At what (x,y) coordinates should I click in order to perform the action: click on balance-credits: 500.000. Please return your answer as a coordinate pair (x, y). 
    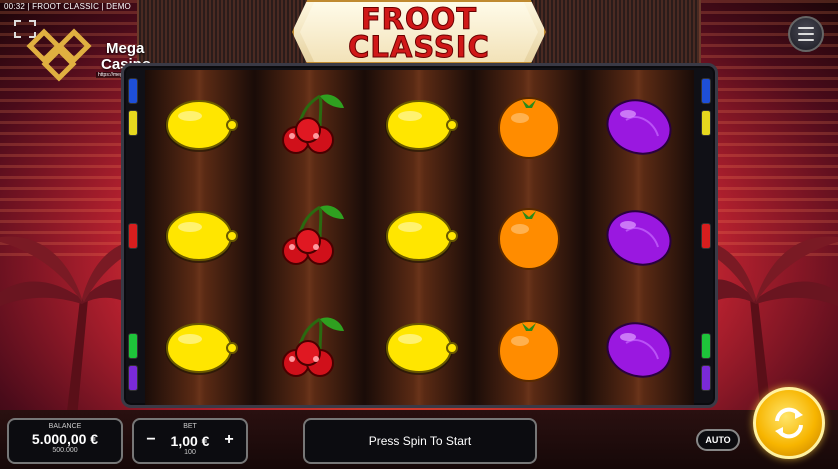
    Looking at the image, I should click on (65, 450).